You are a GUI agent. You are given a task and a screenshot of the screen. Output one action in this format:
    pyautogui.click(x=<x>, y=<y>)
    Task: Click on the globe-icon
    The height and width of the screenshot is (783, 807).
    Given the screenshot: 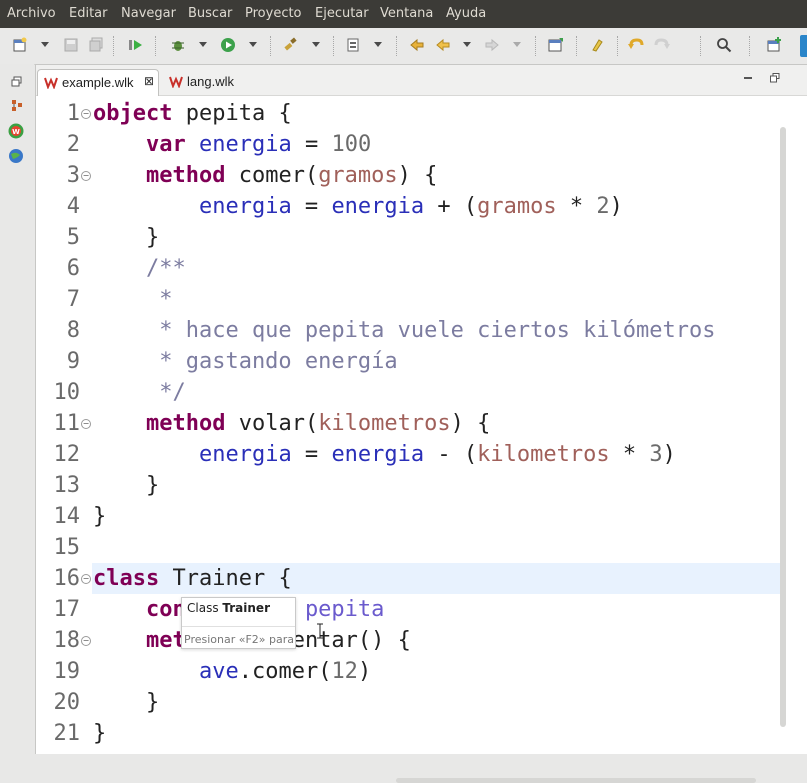 What is the action you would take?
    pyautogui.click(x=16, y=156)
    